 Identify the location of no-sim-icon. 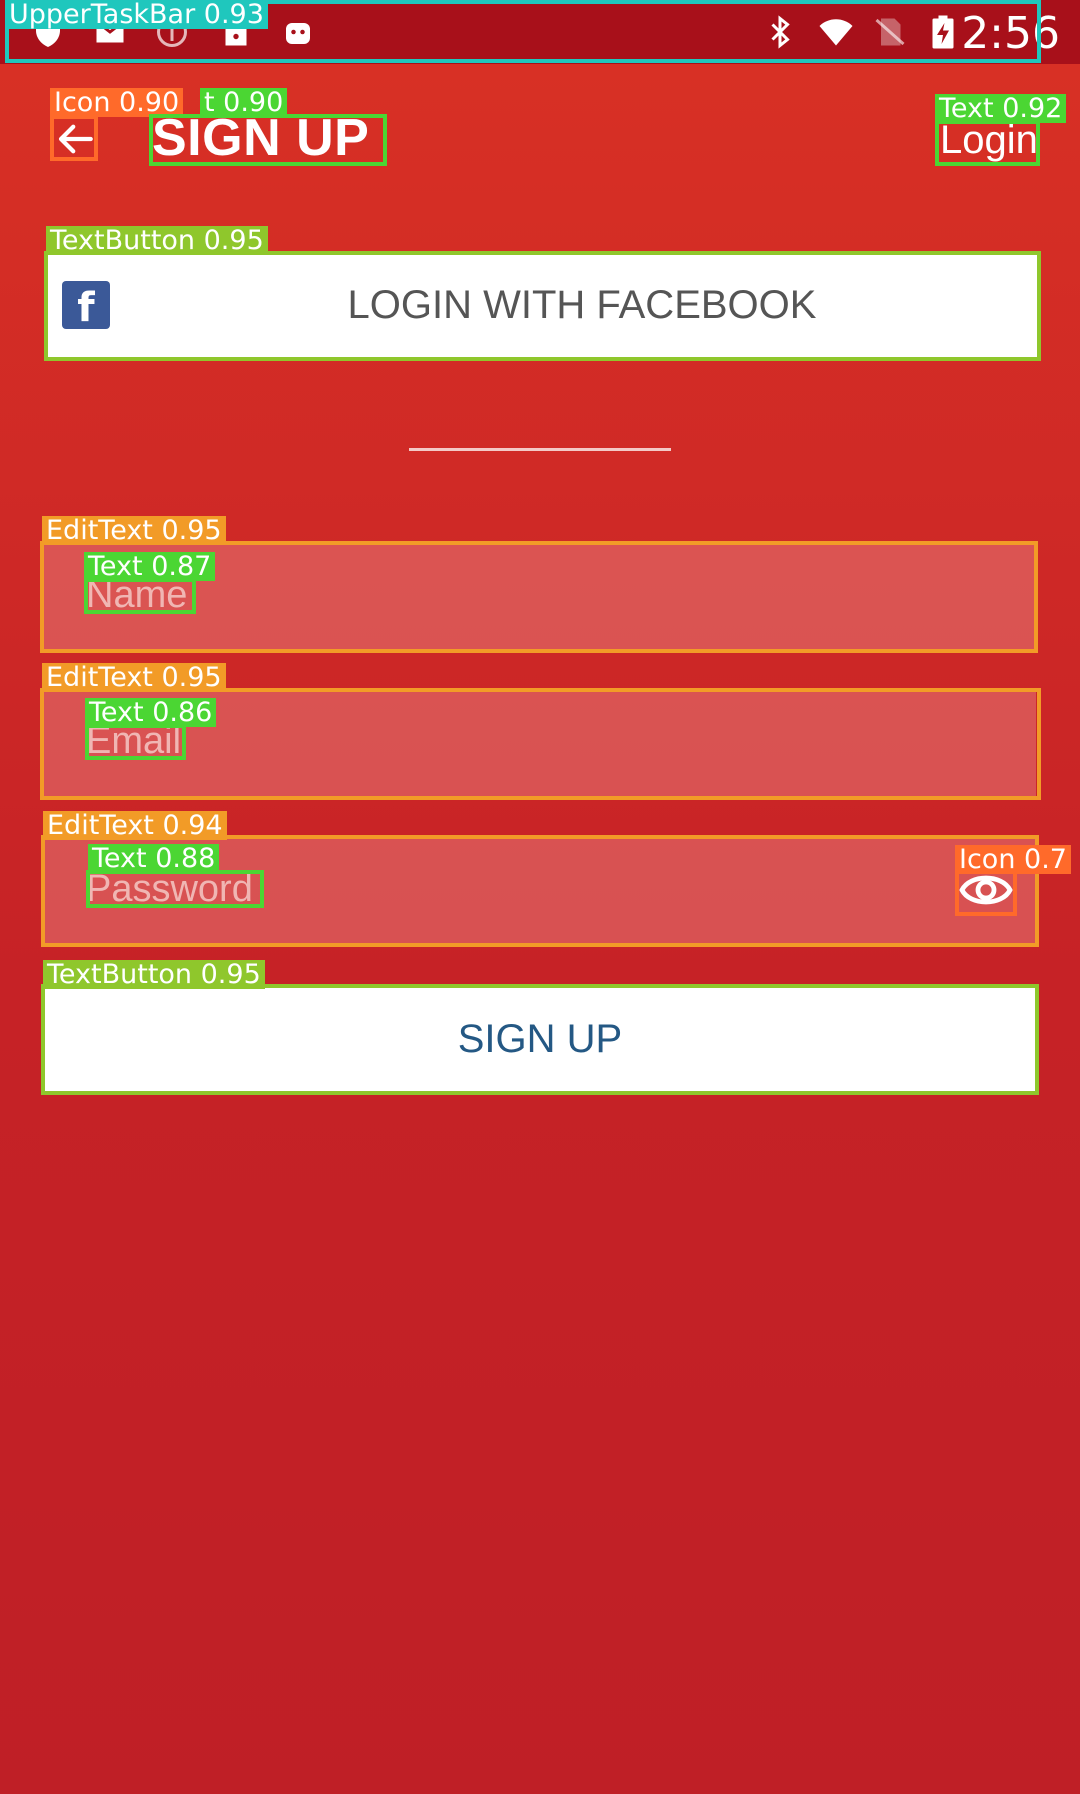
(890, 32).